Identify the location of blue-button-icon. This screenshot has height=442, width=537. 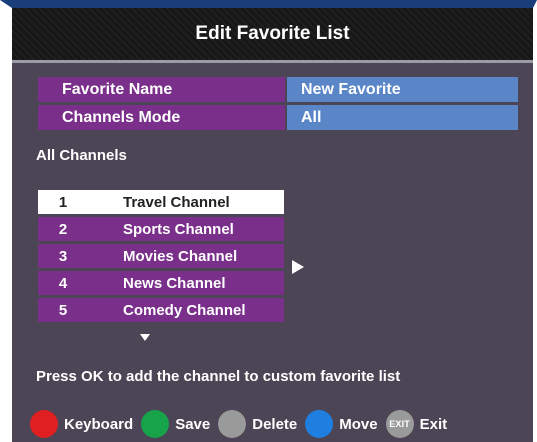
(319, 424).